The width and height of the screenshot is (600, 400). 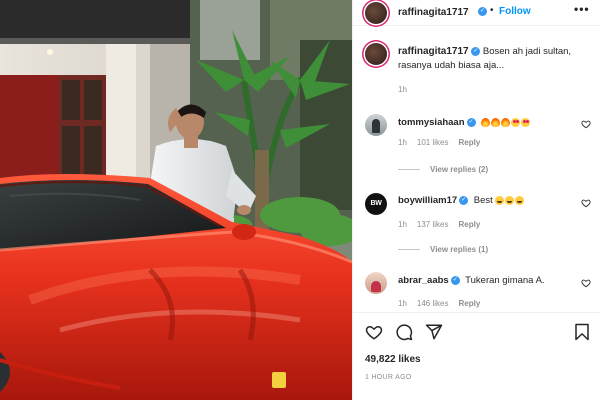 I want to click on heart-icon, so click(x=374, y=332).